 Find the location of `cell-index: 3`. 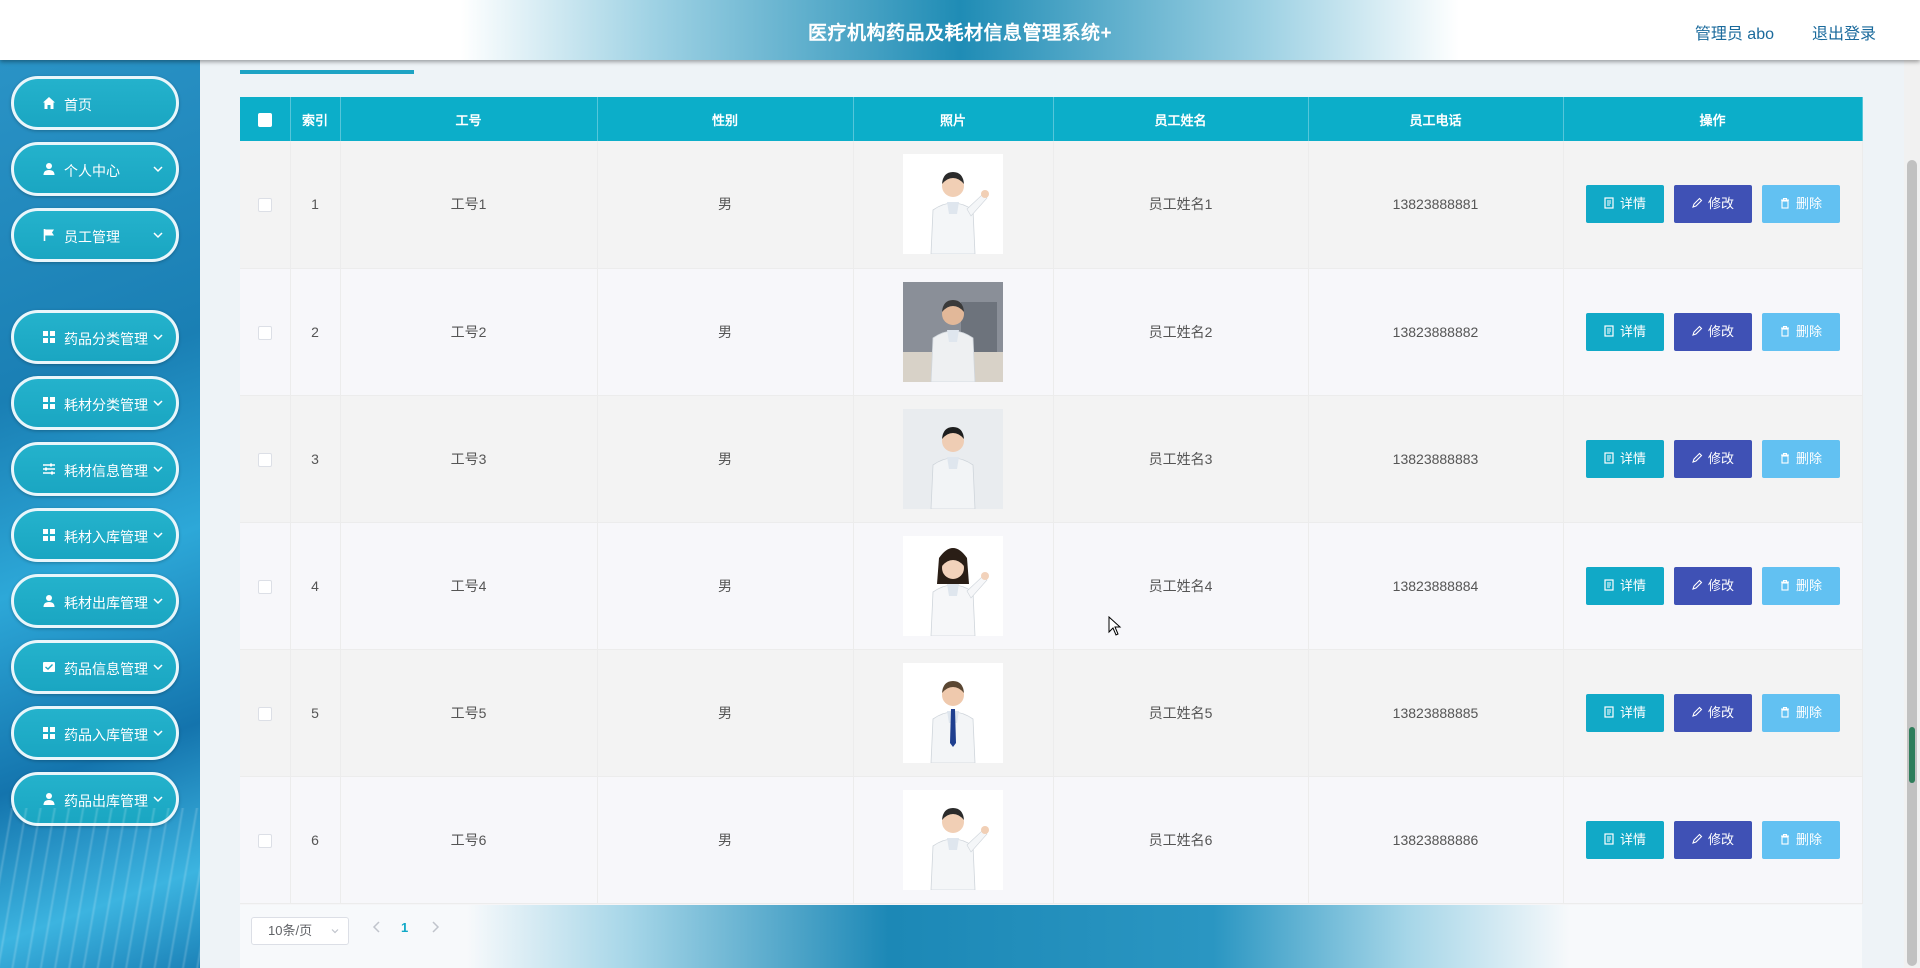

cell-index: 3 is located at coordinates (315, 459).